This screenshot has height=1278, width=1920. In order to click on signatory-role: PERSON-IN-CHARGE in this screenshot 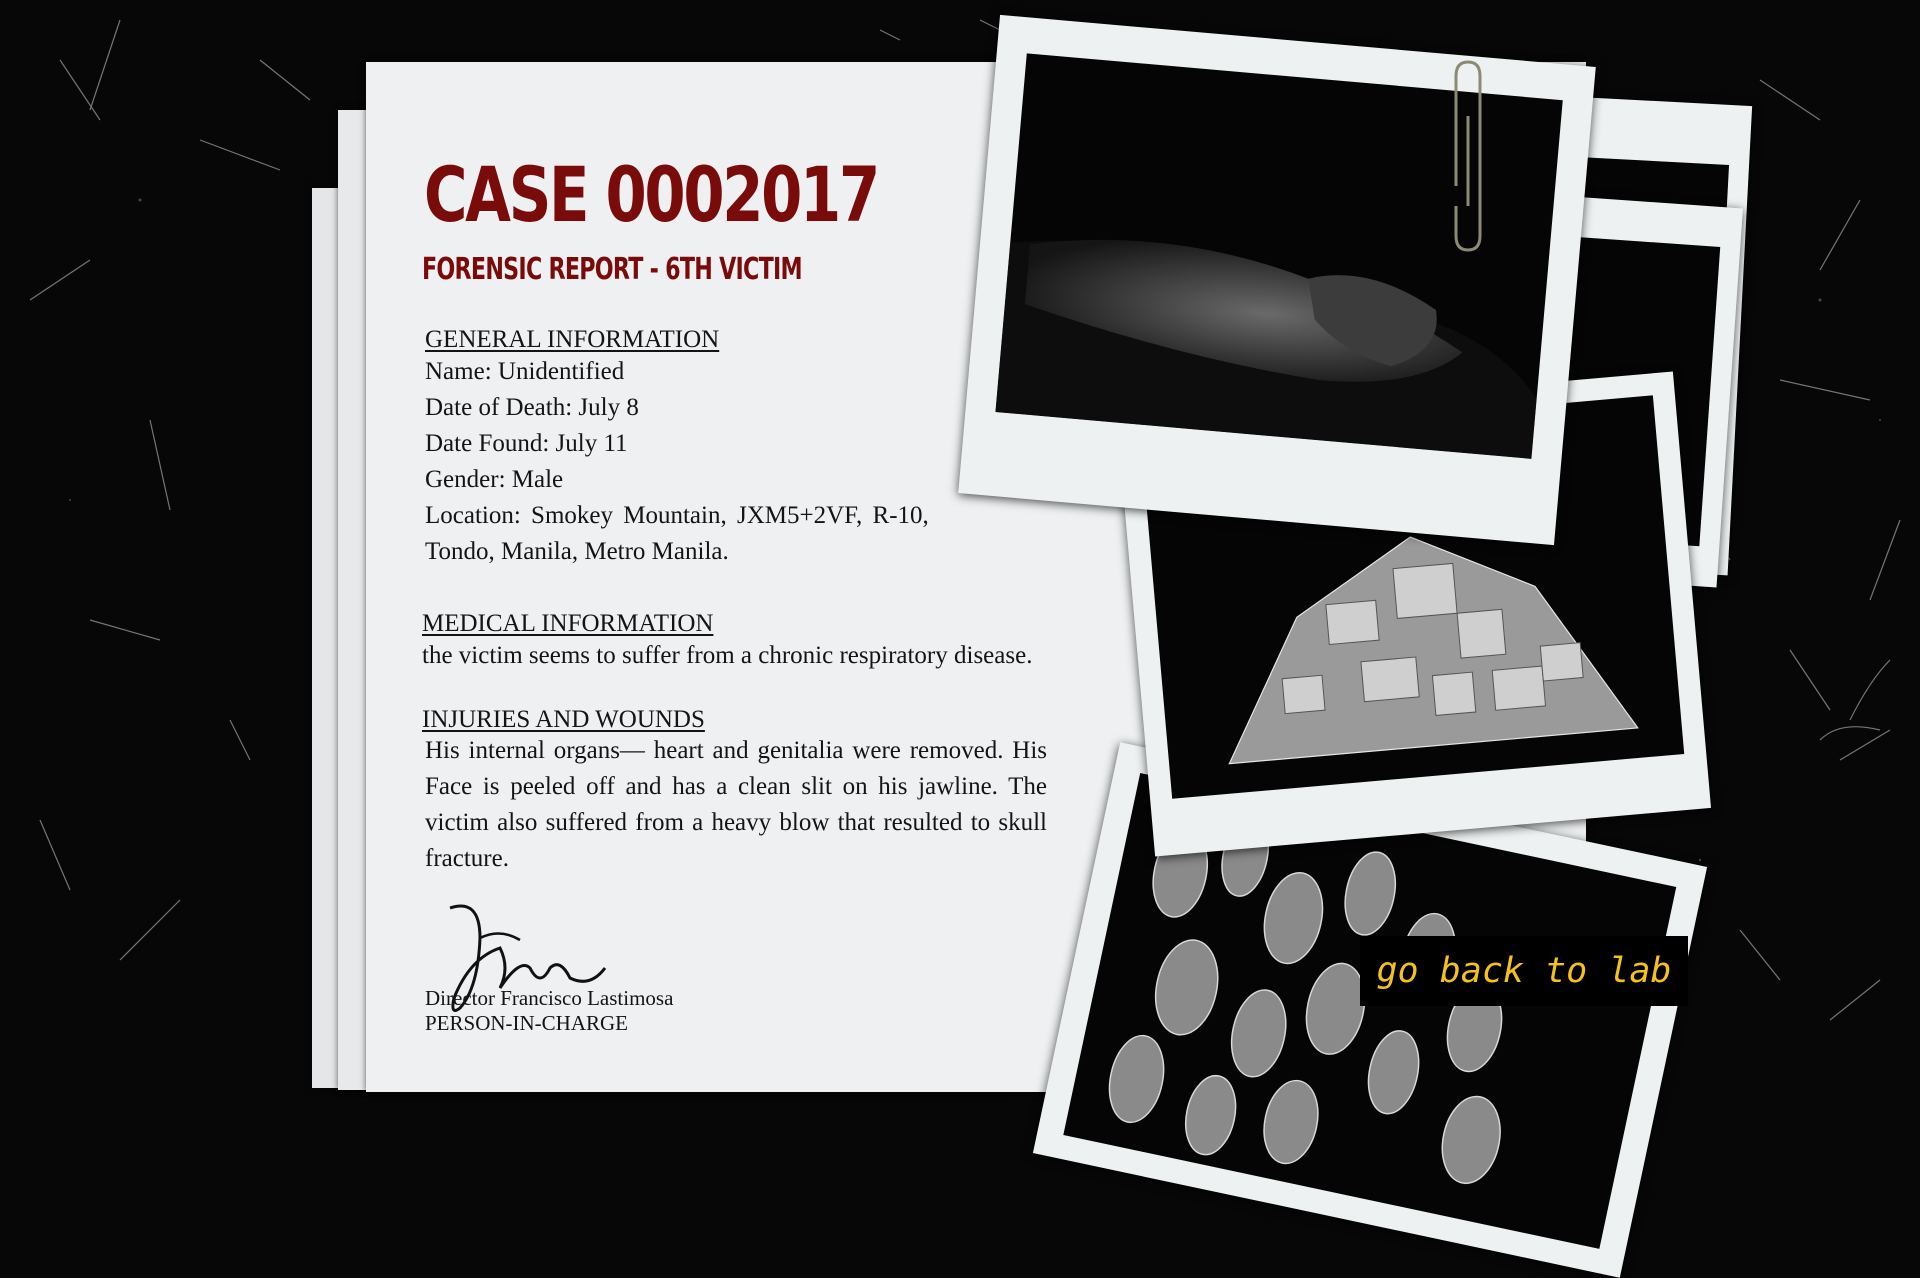, I will do `click(527, 1023)`.